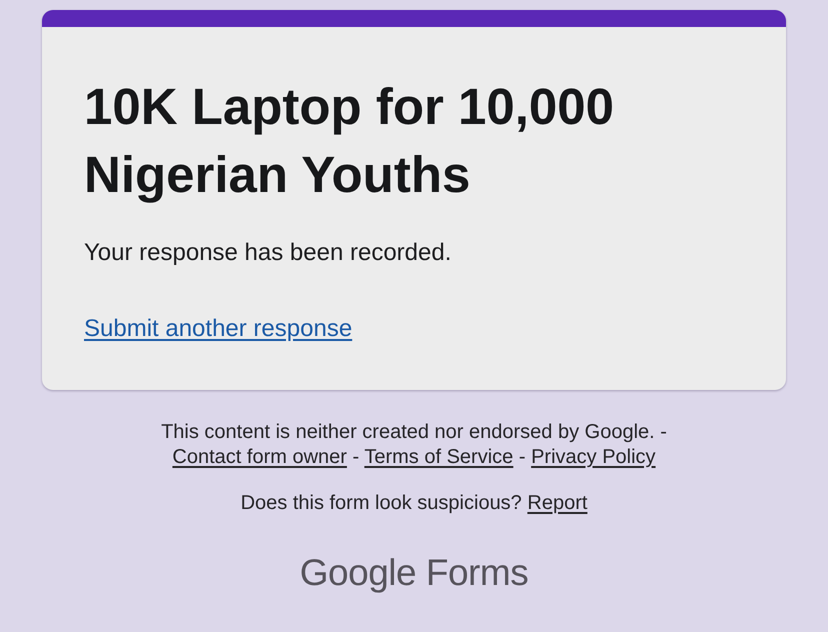  I want to click on confirmation-message: Your response has been recorded., so click(268, 253).